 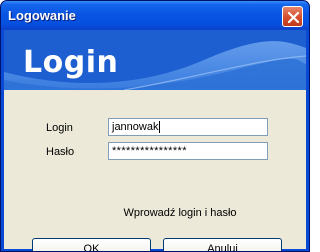 What do you see at coordinates (188, 127) in the screenshot?
I see `login-input: jannowak` at bounding box center [188, 127].